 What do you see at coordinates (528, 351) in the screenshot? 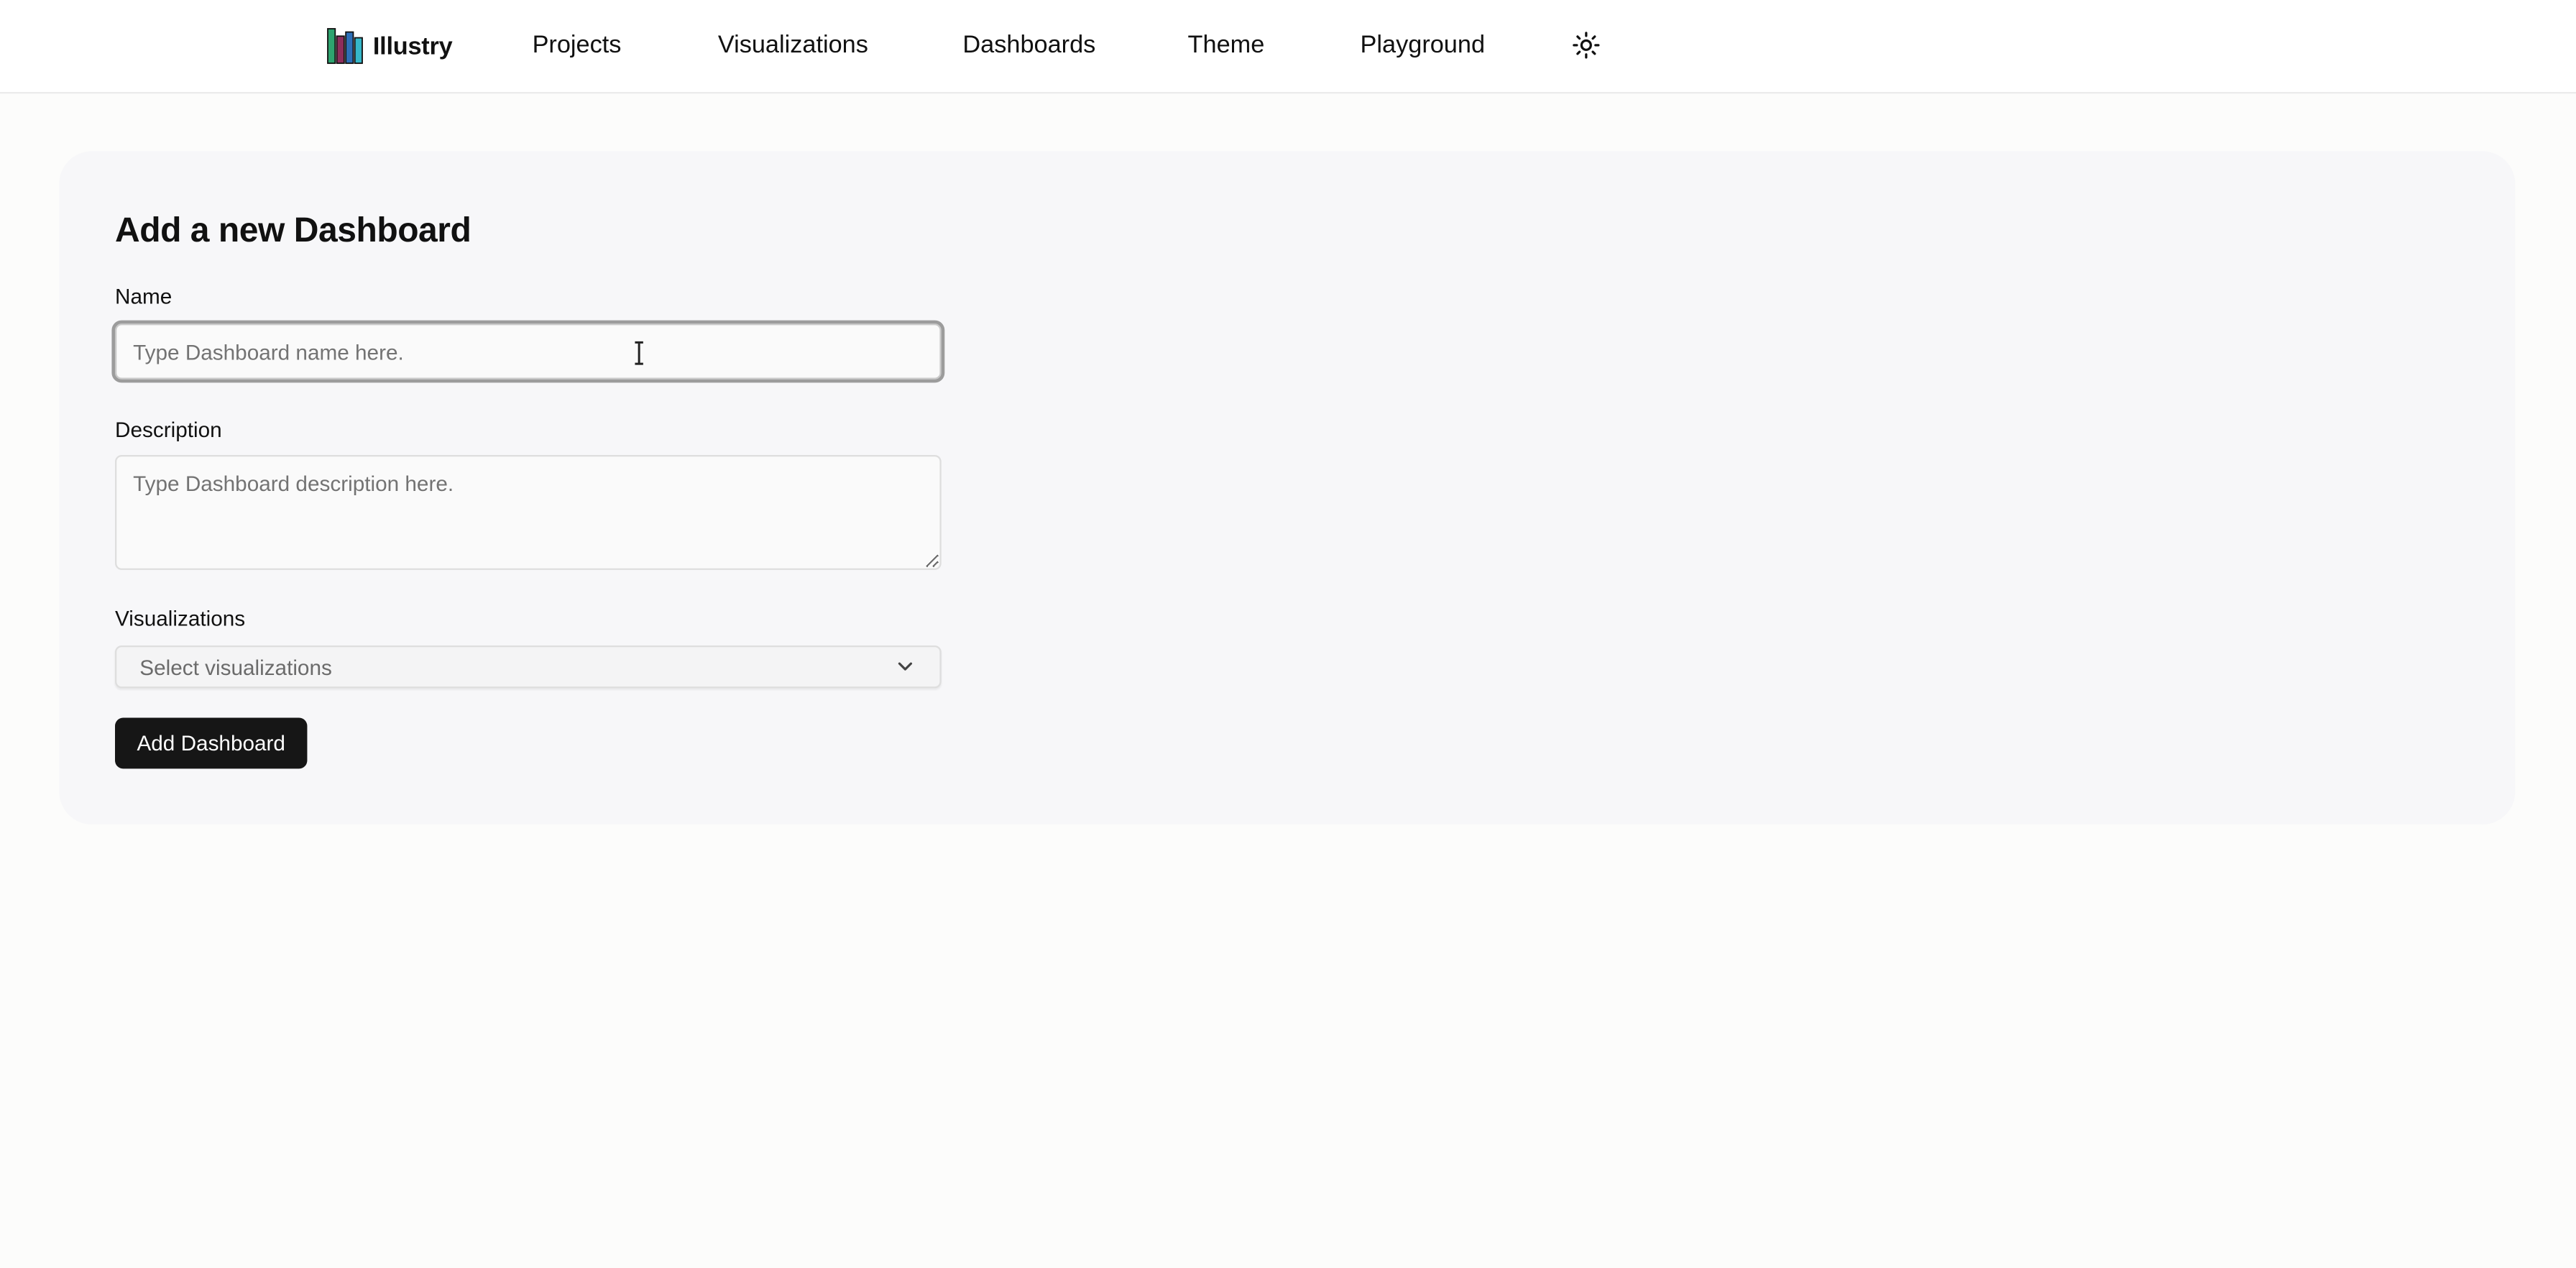
I see `dashboard-name-input` at bounding box center [528, 351].